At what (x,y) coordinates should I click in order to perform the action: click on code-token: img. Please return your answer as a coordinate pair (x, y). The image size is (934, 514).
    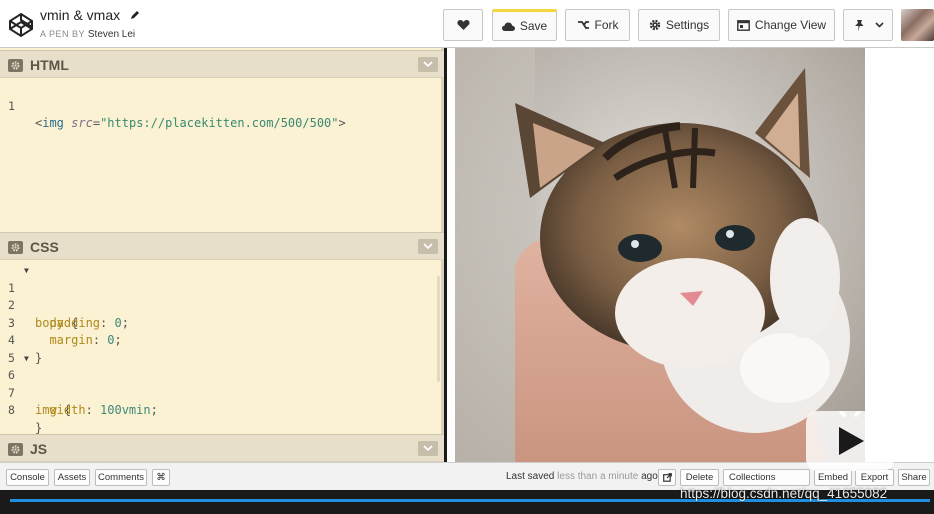
    Looking at the image, I should click on (53, 123).